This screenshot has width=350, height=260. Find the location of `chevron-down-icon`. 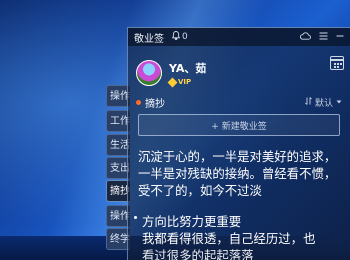

chevron-down-icon is located at coordinates (339, 102).